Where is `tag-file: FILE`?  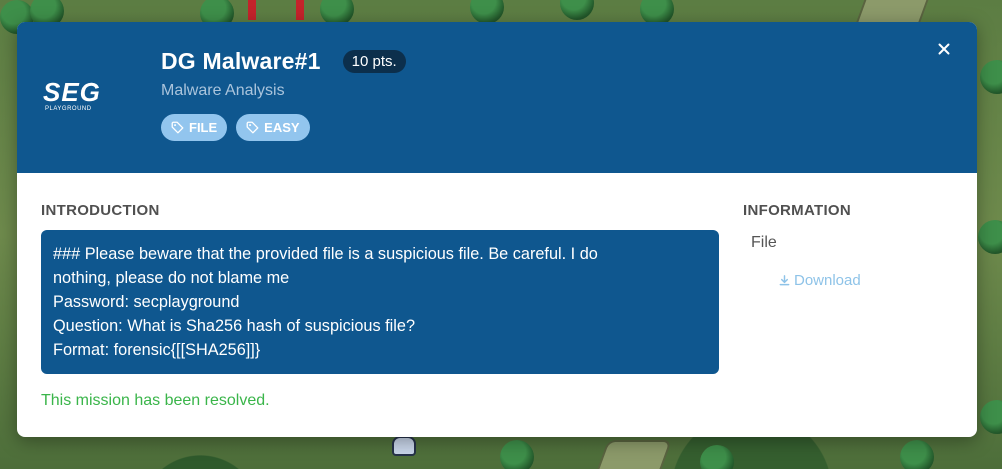
tag-file: FILE is located at coordinates (194, 127).